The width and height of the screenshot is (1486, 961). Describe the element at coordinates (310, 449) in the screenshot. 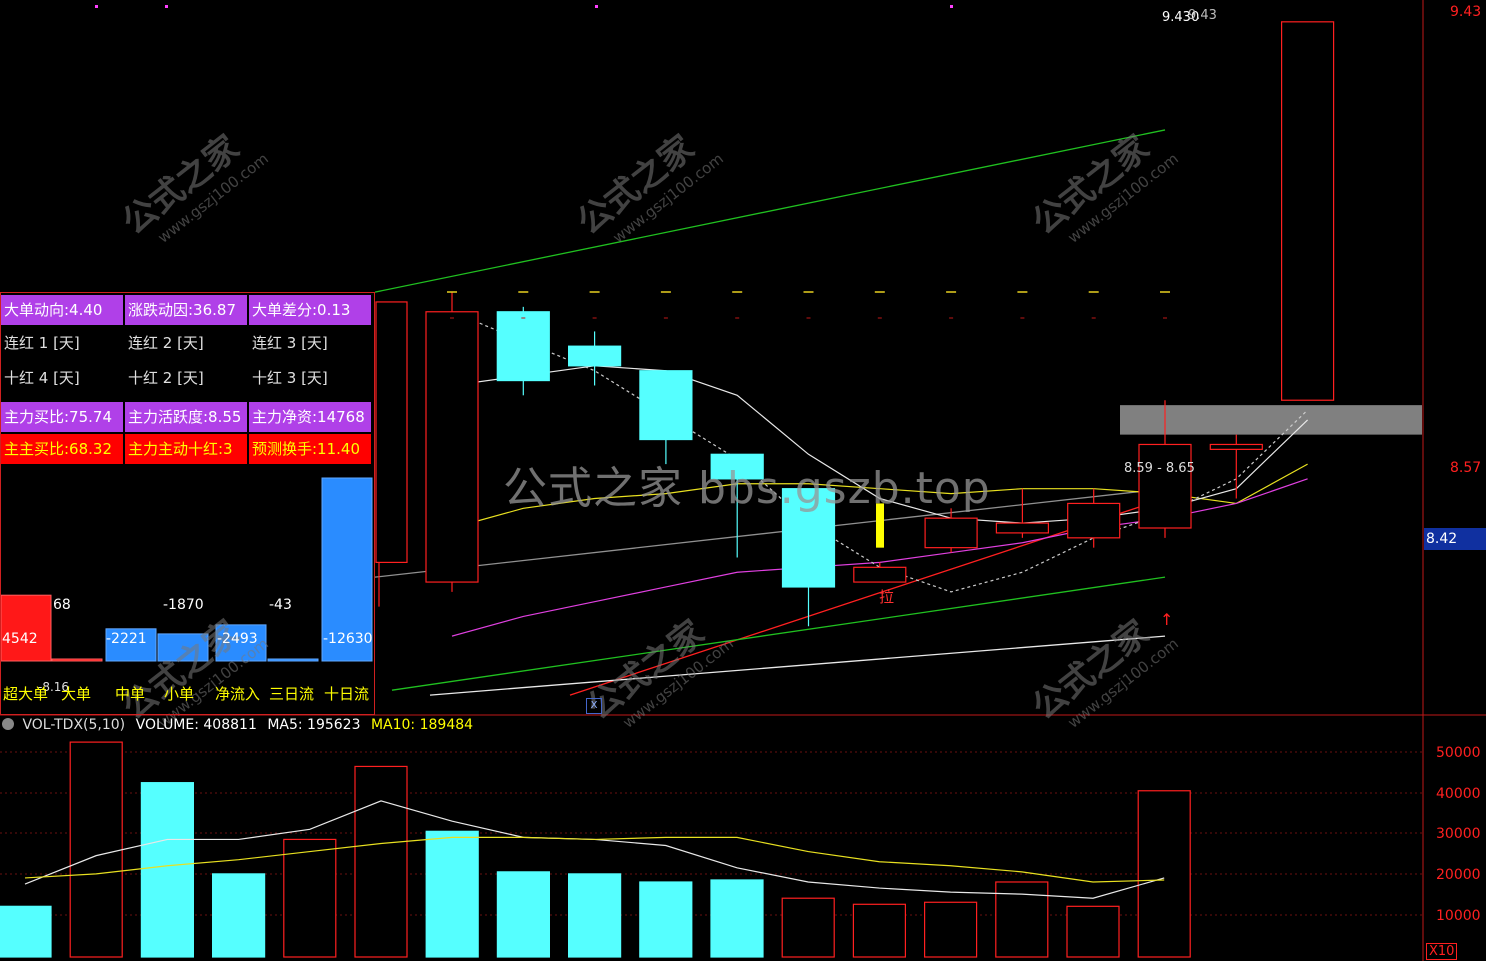

I see `info-cell-forecast-turnover: 预测换手:11.40` at that location.